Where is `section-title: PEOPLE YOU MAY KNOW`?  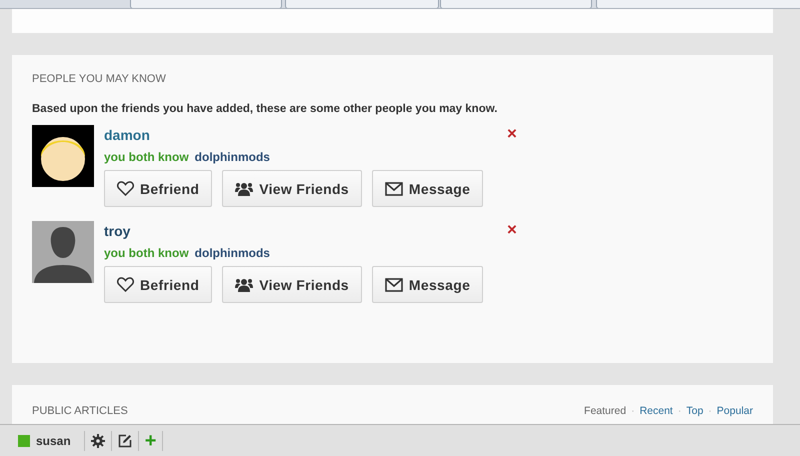 section-title: PEOPLE YOU MAY KNOW is located at coordinates (99, 79).